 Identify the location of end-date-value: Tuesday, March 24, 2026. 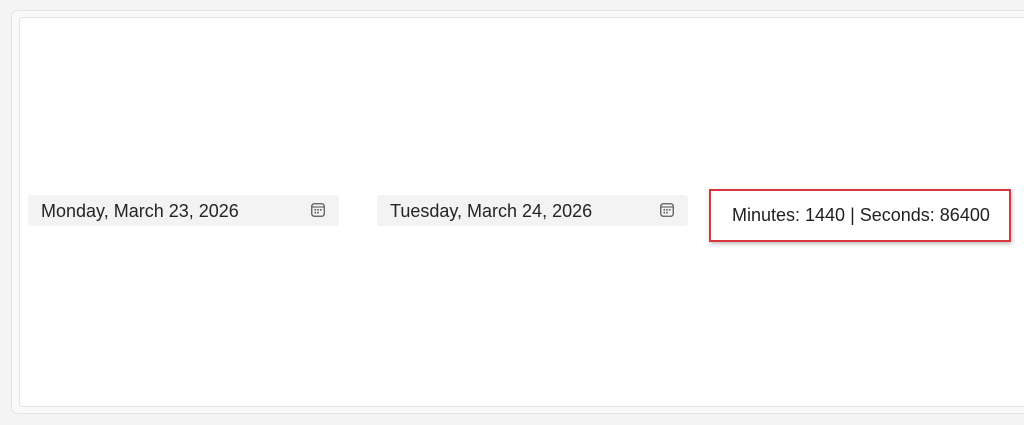
(491, 211).